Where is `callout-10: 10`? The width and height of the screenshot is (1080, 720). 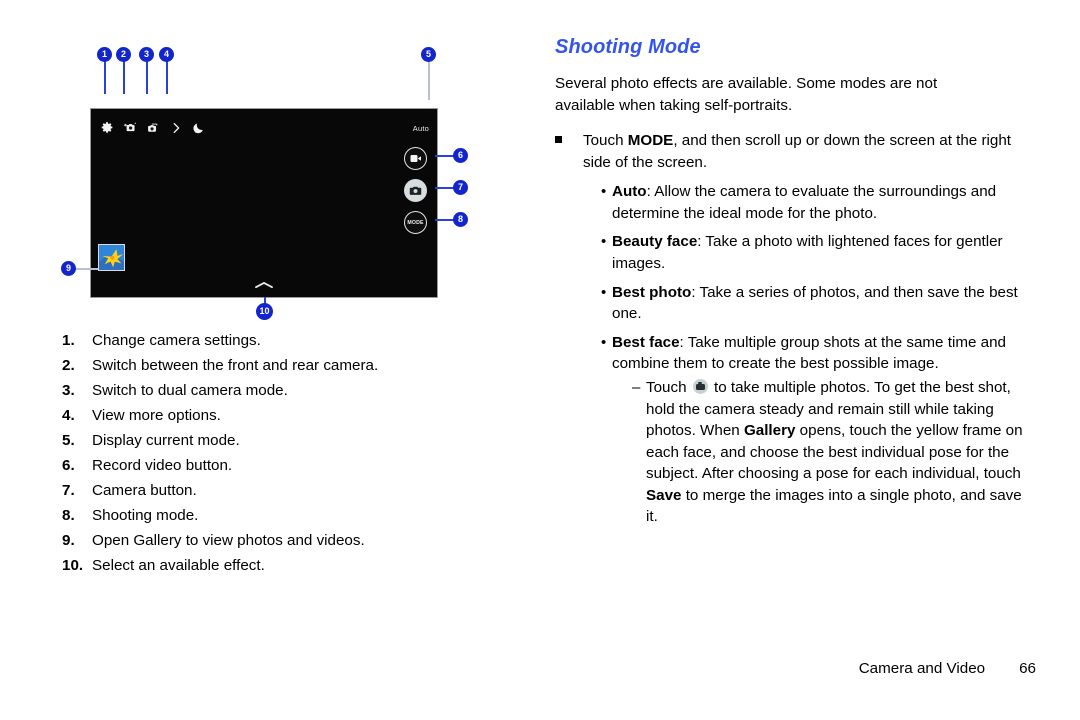
callout-10: 10 is located at coordinates (264, 311).